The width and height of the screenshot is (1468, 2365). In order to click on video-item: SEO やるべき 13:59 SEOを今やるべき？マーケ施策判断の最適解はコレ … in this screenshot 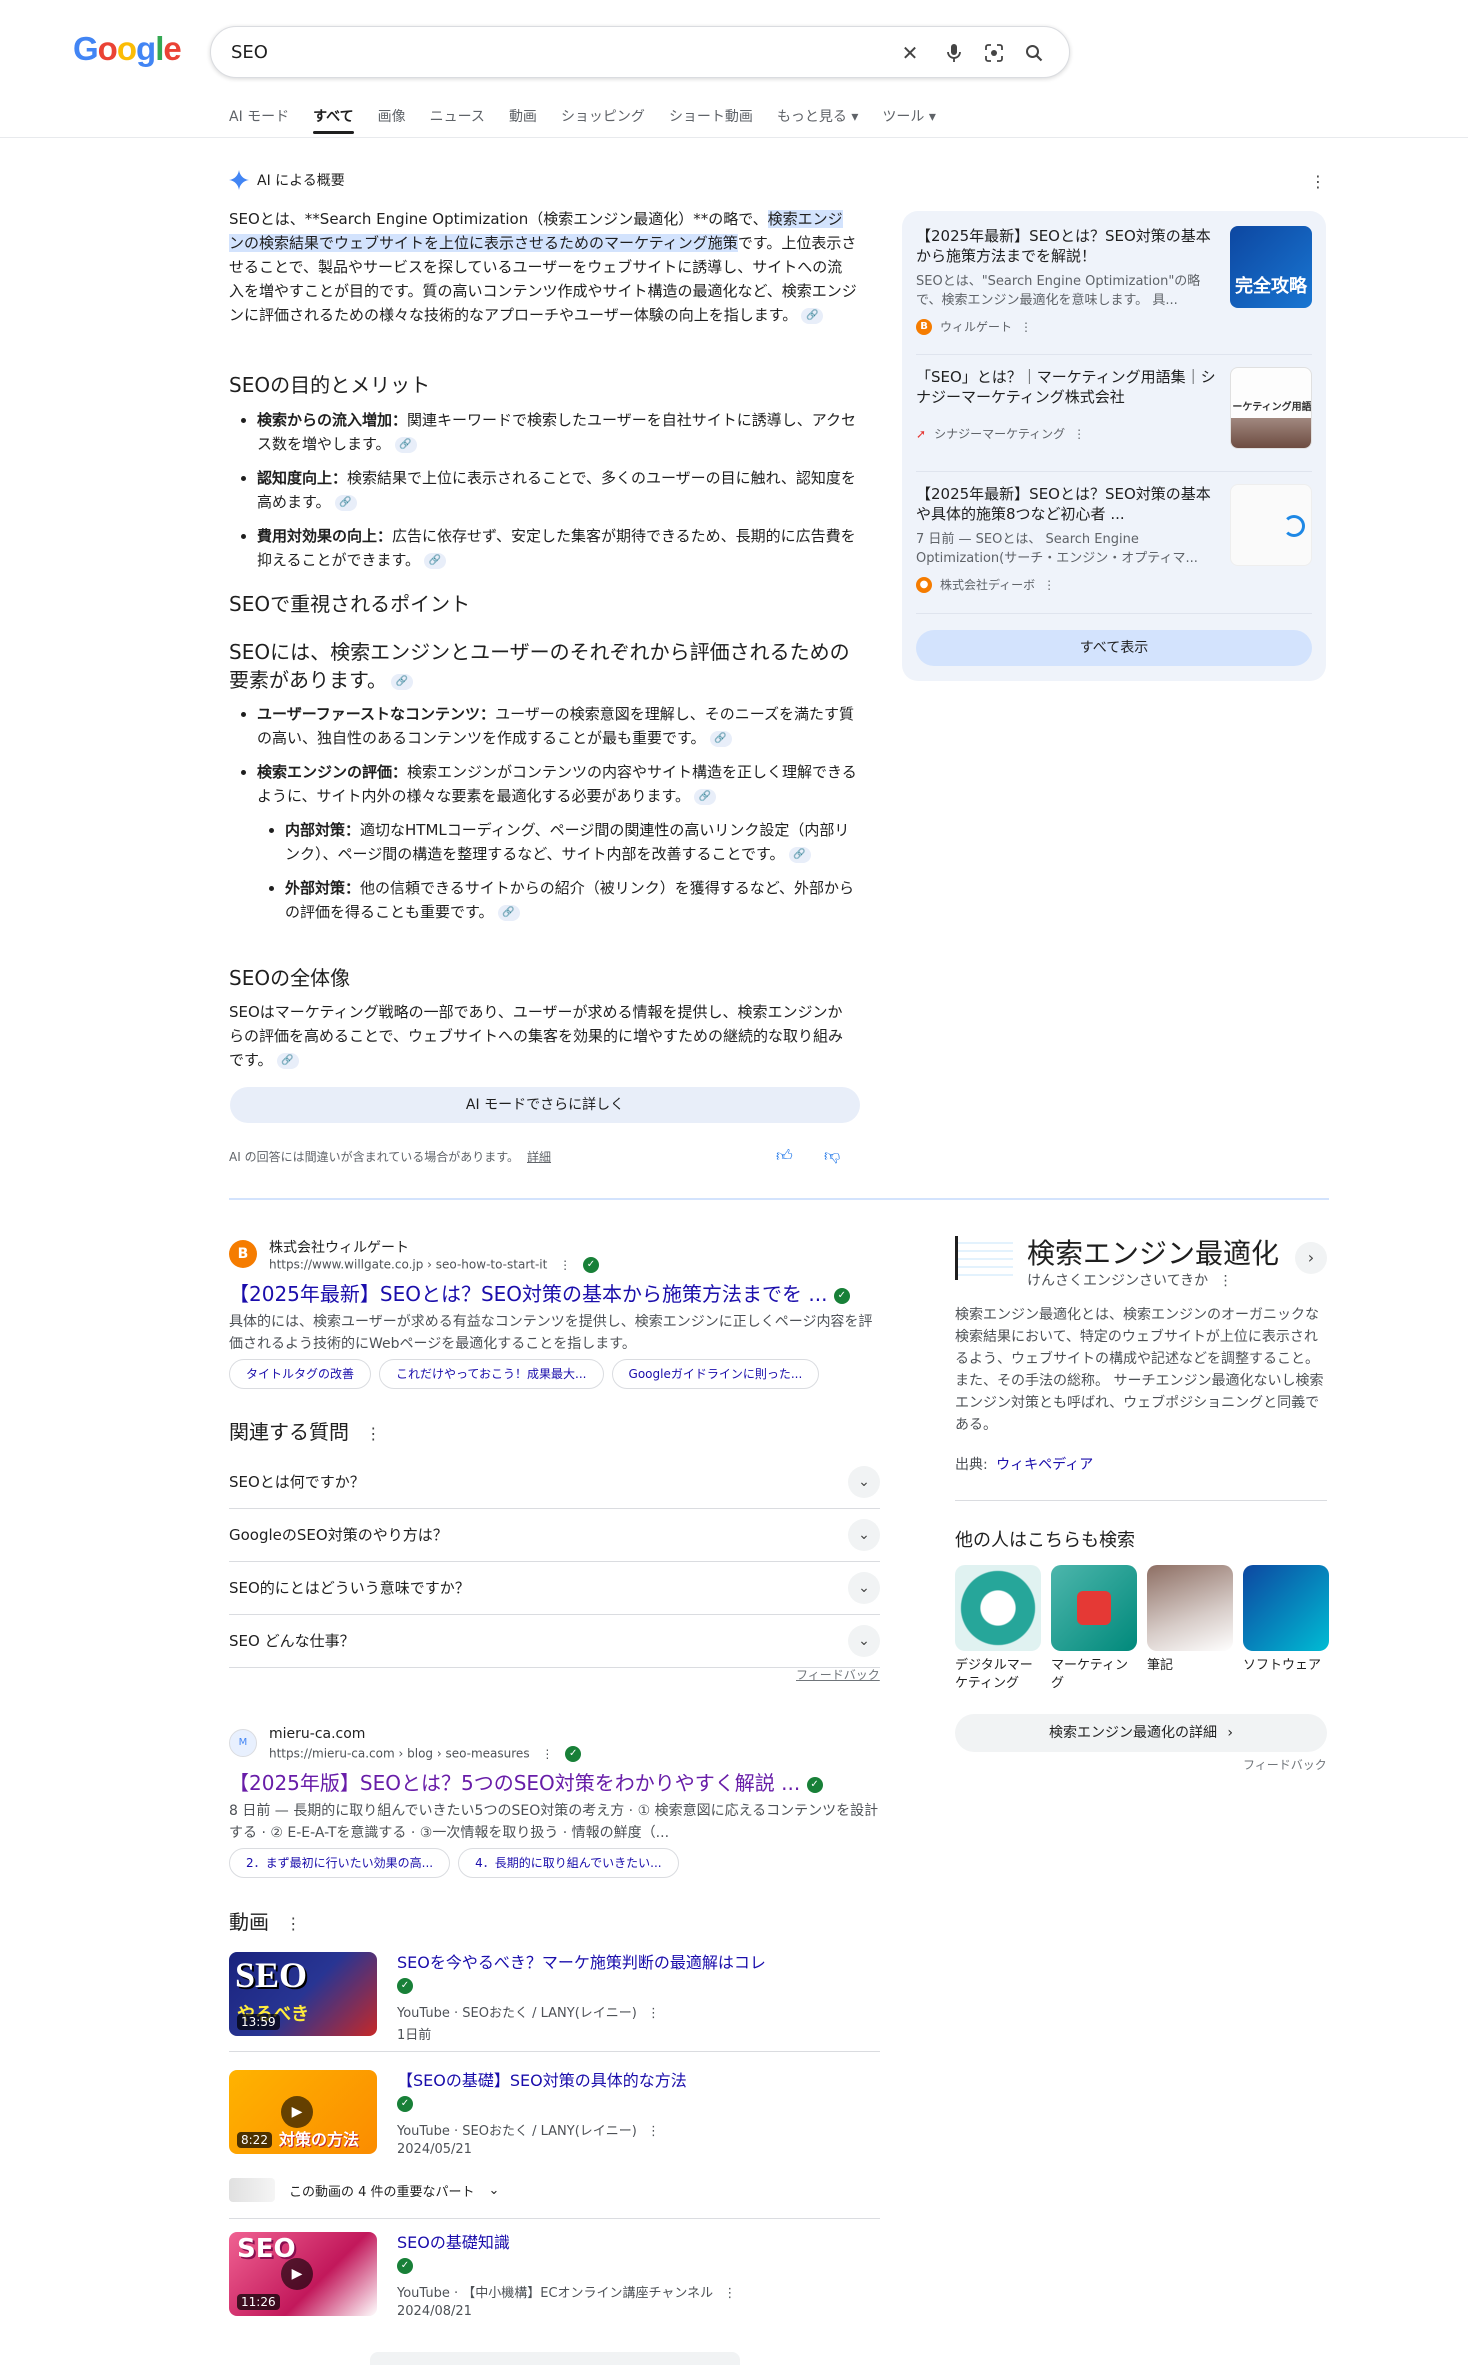, I will do `click(554, 2002)`.